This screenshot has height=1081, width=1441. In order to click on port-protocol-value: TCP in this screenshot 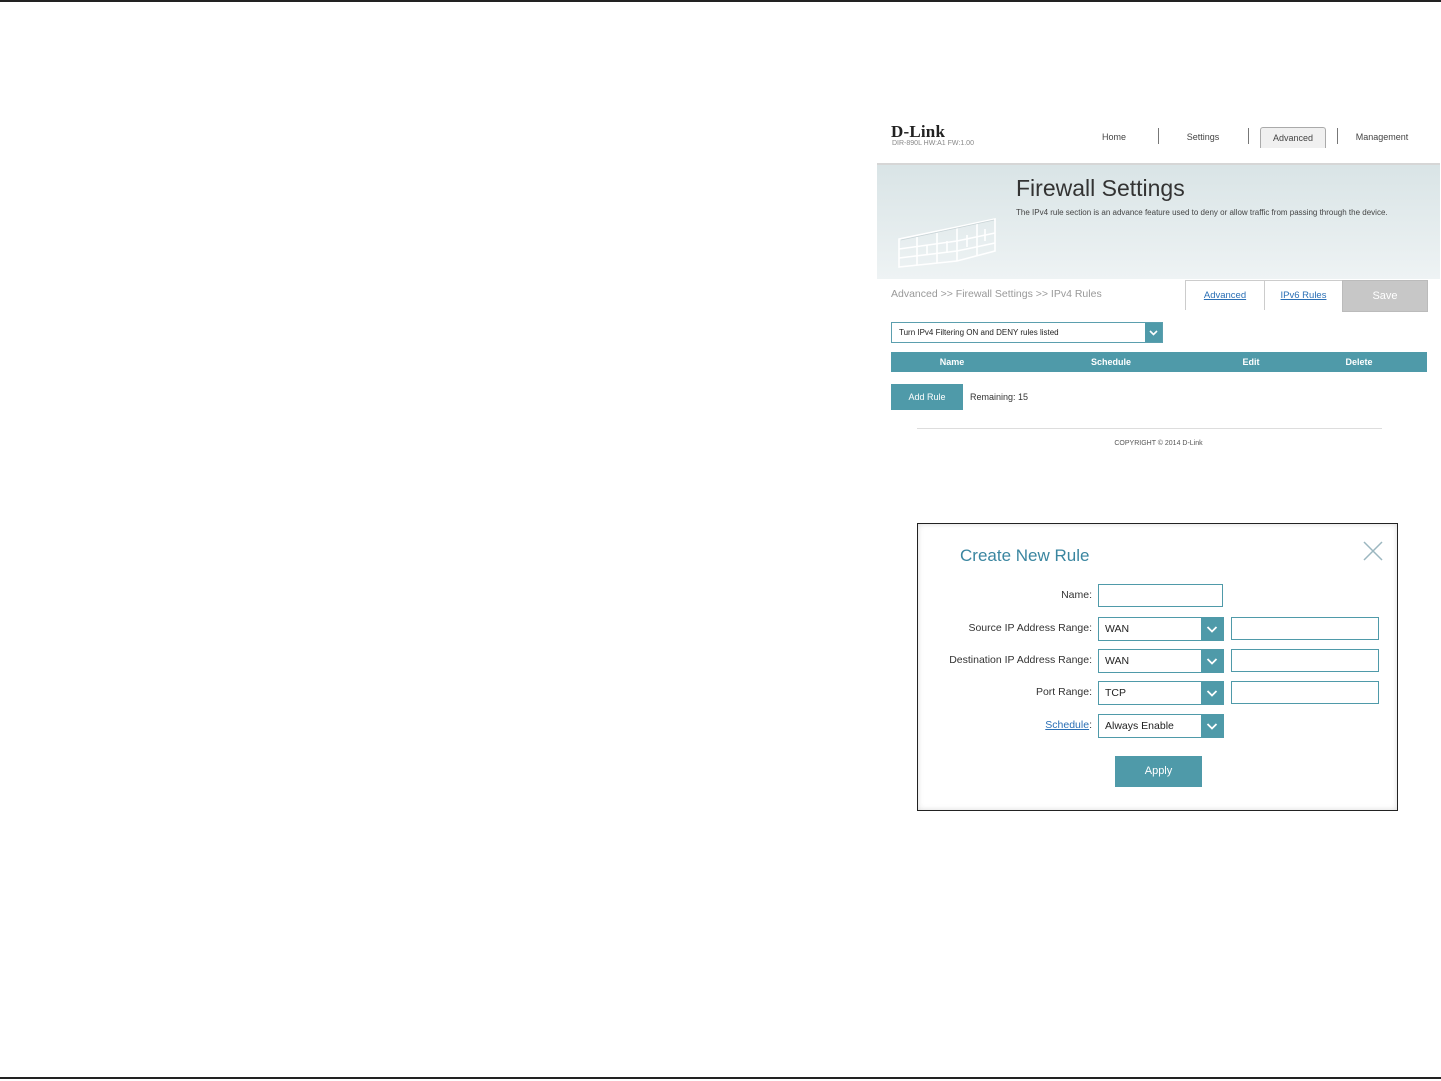, I will do `click(1115, 693)`.